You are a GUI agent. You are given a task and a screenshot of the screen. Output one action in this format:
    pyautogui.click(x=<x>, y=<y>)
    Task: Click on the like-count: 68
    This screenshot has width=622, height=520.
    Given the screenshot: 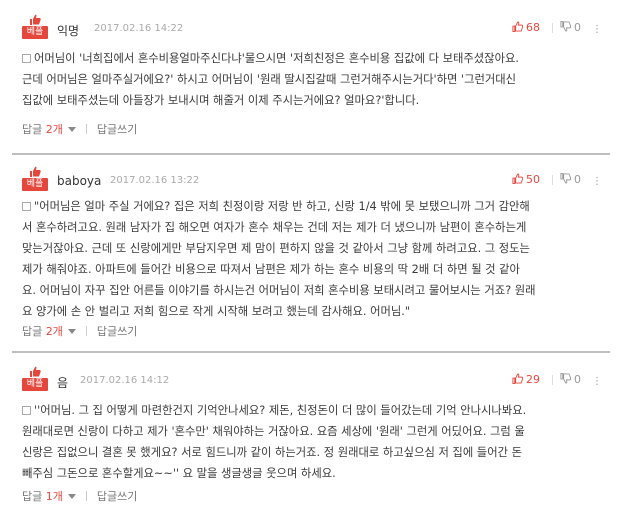 What is the action you would take?
    pyautogui.click(x=533, y=27)
    